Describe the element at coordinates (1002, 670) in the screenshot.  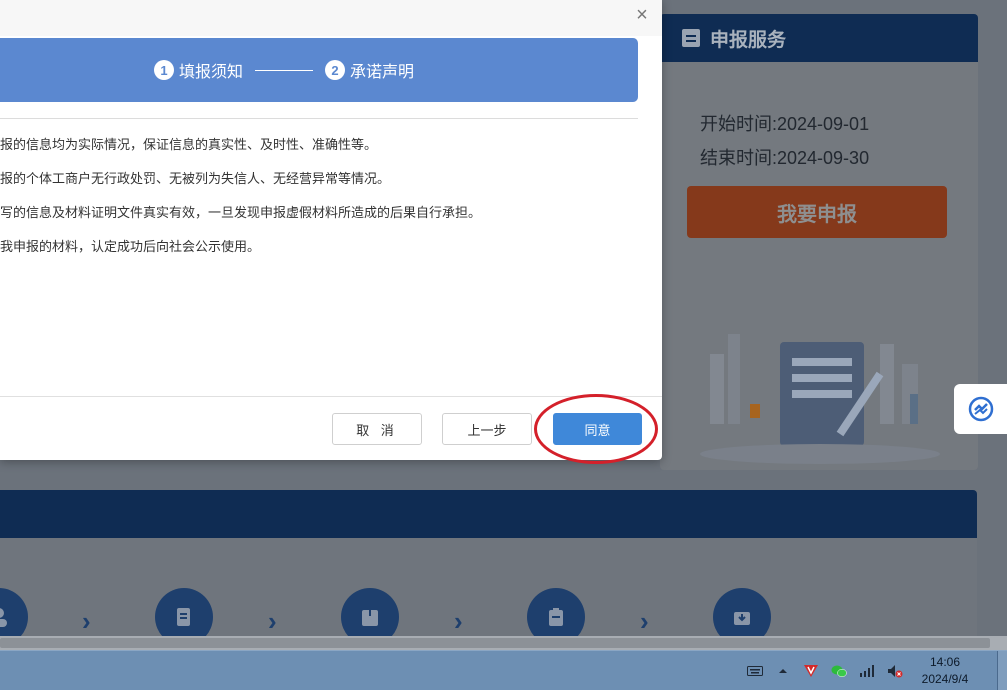
I see `show-desktop-button` at that location.